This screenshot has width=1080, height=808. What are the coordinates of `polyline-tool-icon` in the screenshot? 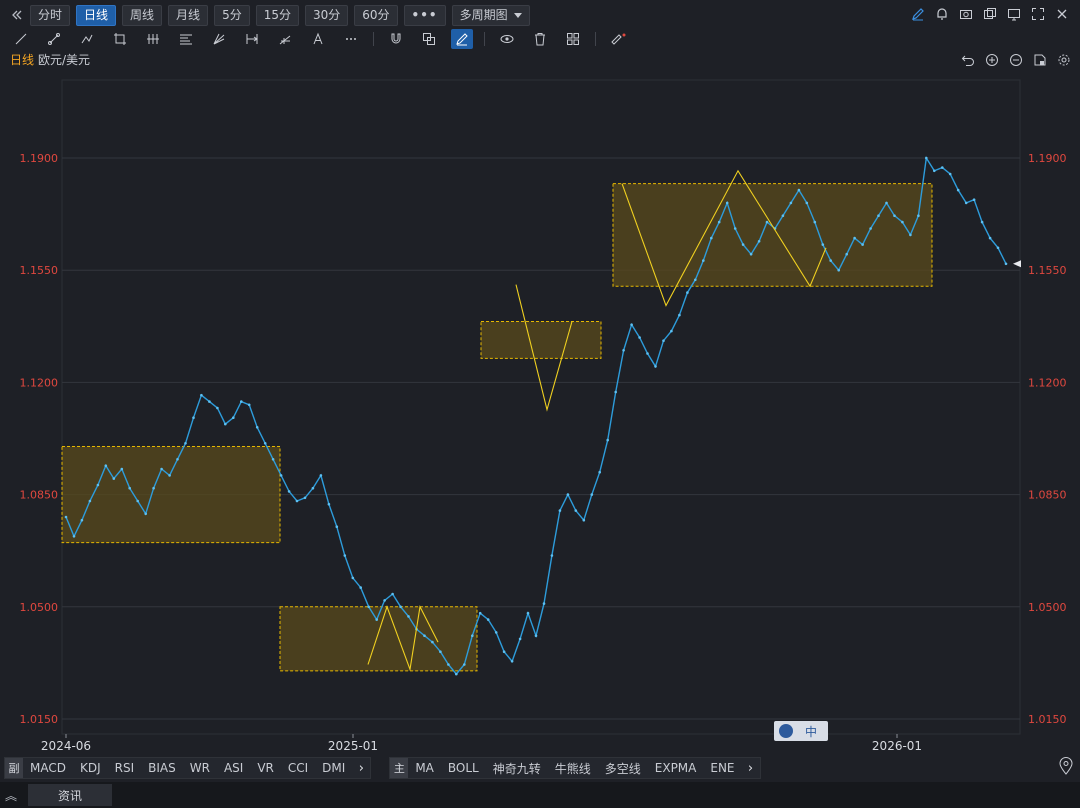 It's located at (87, 39).